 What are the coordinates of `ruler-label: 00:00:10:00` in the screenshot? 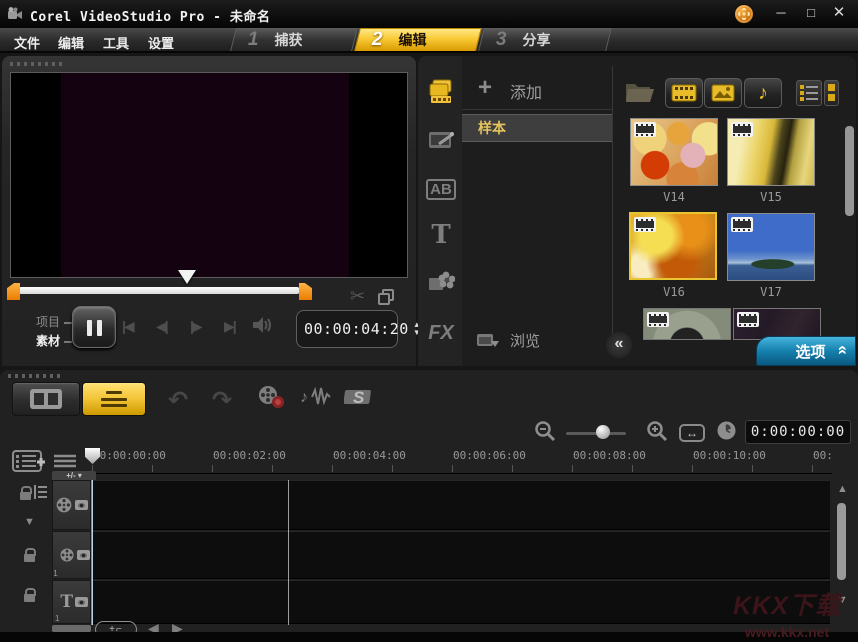 It's located at (729, 455).